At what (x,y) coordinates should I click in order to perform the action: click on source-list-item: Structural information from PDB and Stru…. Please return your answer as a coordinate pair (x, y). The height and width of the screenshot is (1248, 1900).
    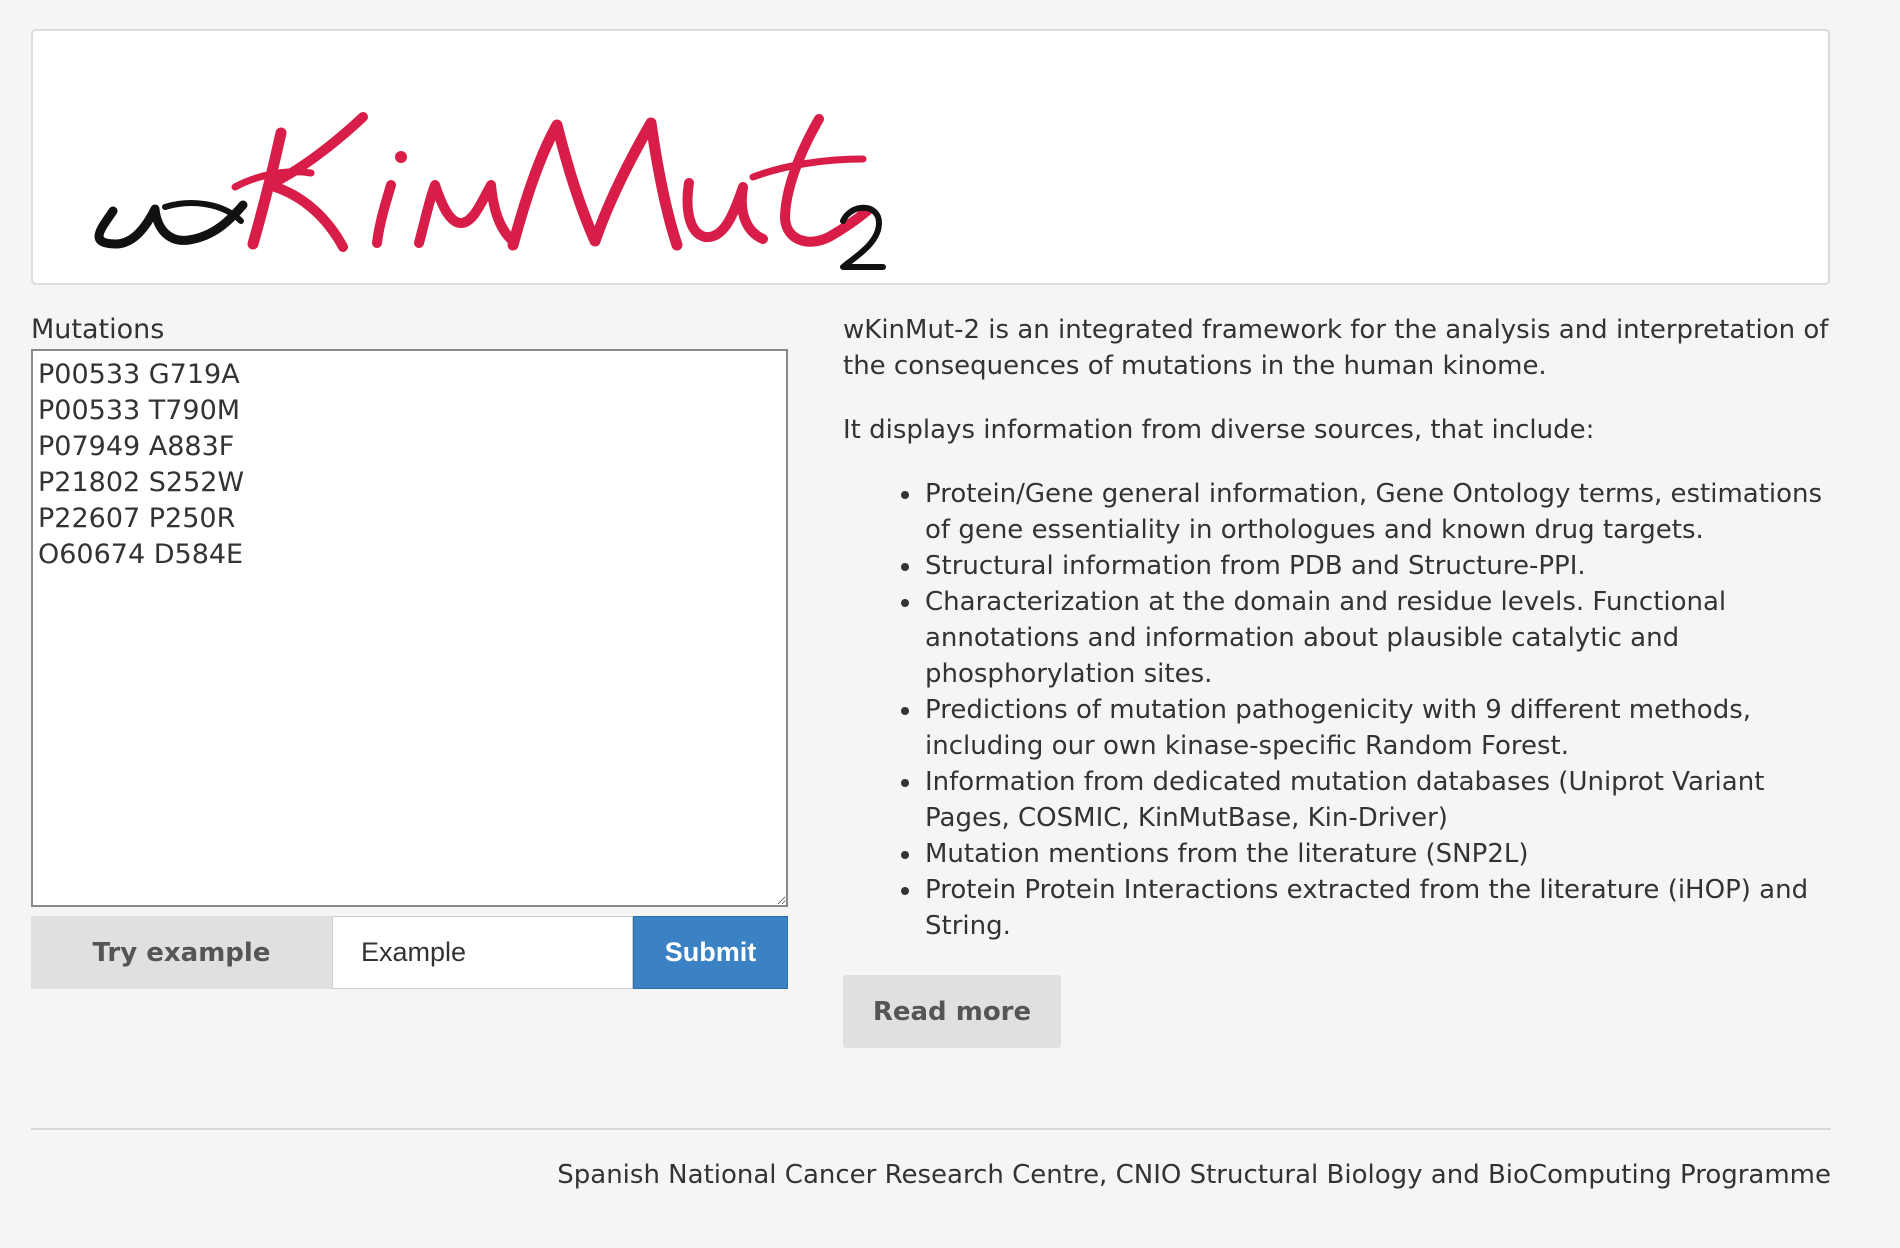
    Looking at the image, I should click on (1378, 566).